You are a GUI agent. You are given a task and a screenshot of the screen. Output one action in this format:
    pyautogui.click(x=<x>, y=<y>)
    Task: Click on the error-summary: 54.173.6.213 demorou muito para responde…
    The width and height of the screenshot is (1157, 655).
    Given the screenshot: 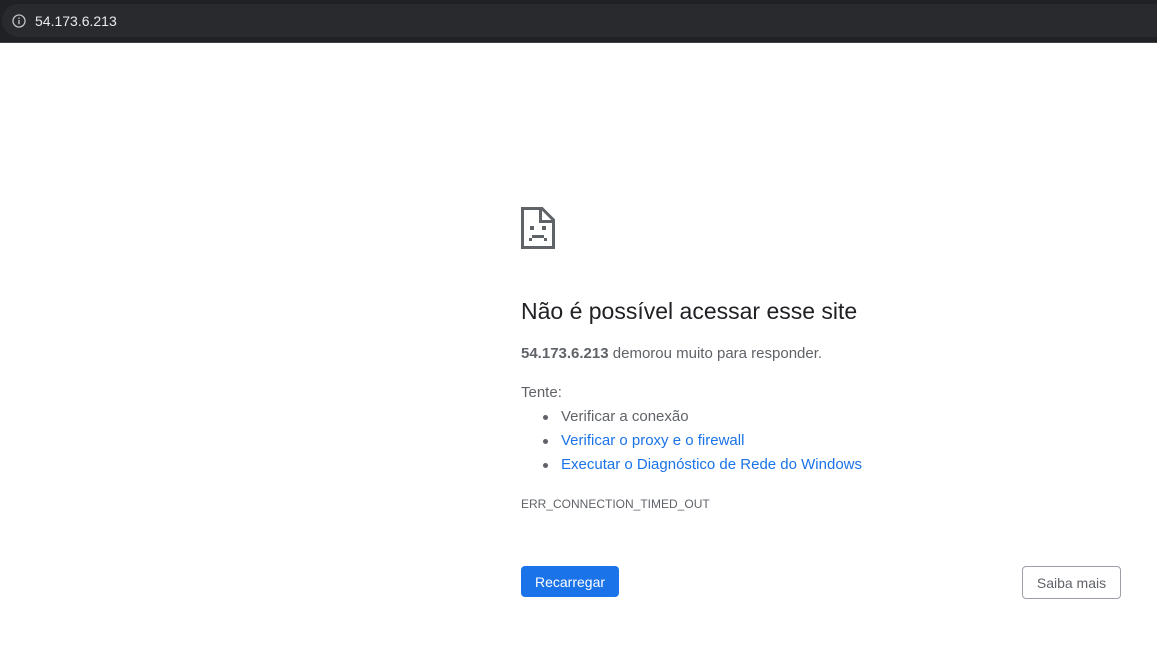 What is the action you would take?
    pyautogui.click(x=671, y=354)
    